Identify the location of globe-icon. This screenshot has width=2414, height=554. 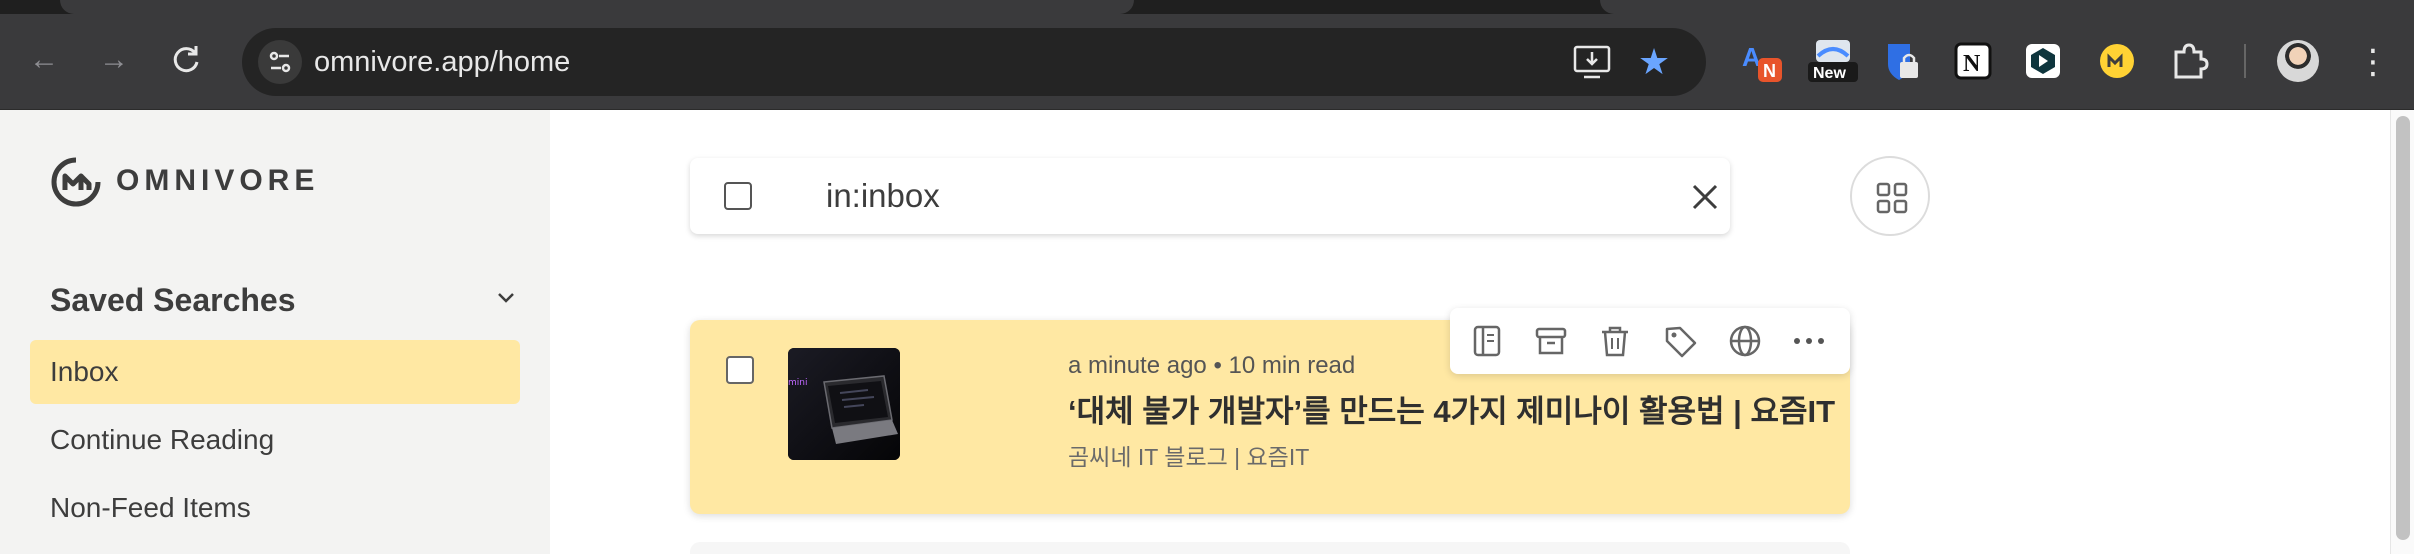
(1745, 341).